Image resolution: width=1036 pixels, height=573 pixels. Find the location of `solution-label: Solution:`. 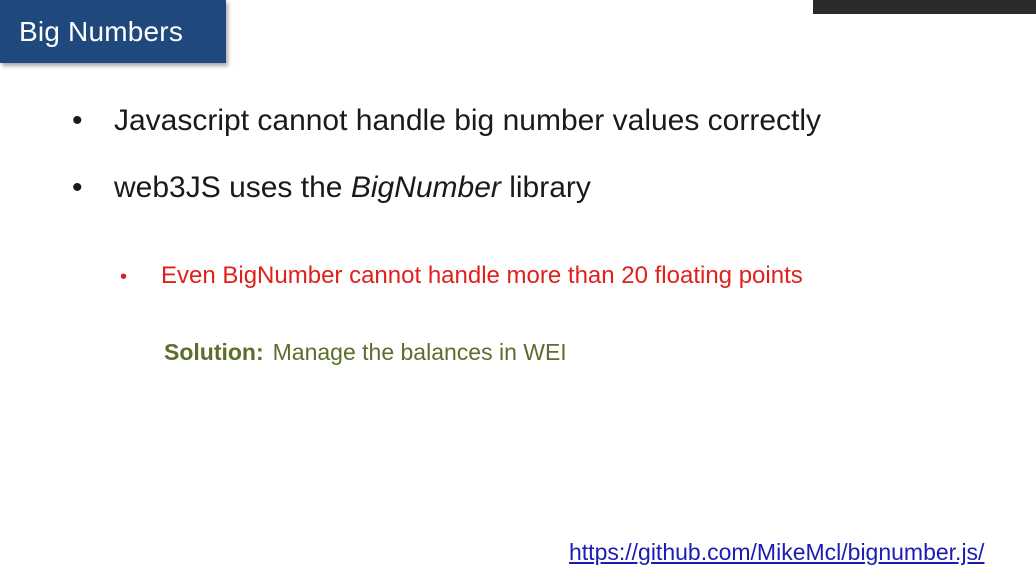

solution-label: Solution: is located at coordinates (214, 352).